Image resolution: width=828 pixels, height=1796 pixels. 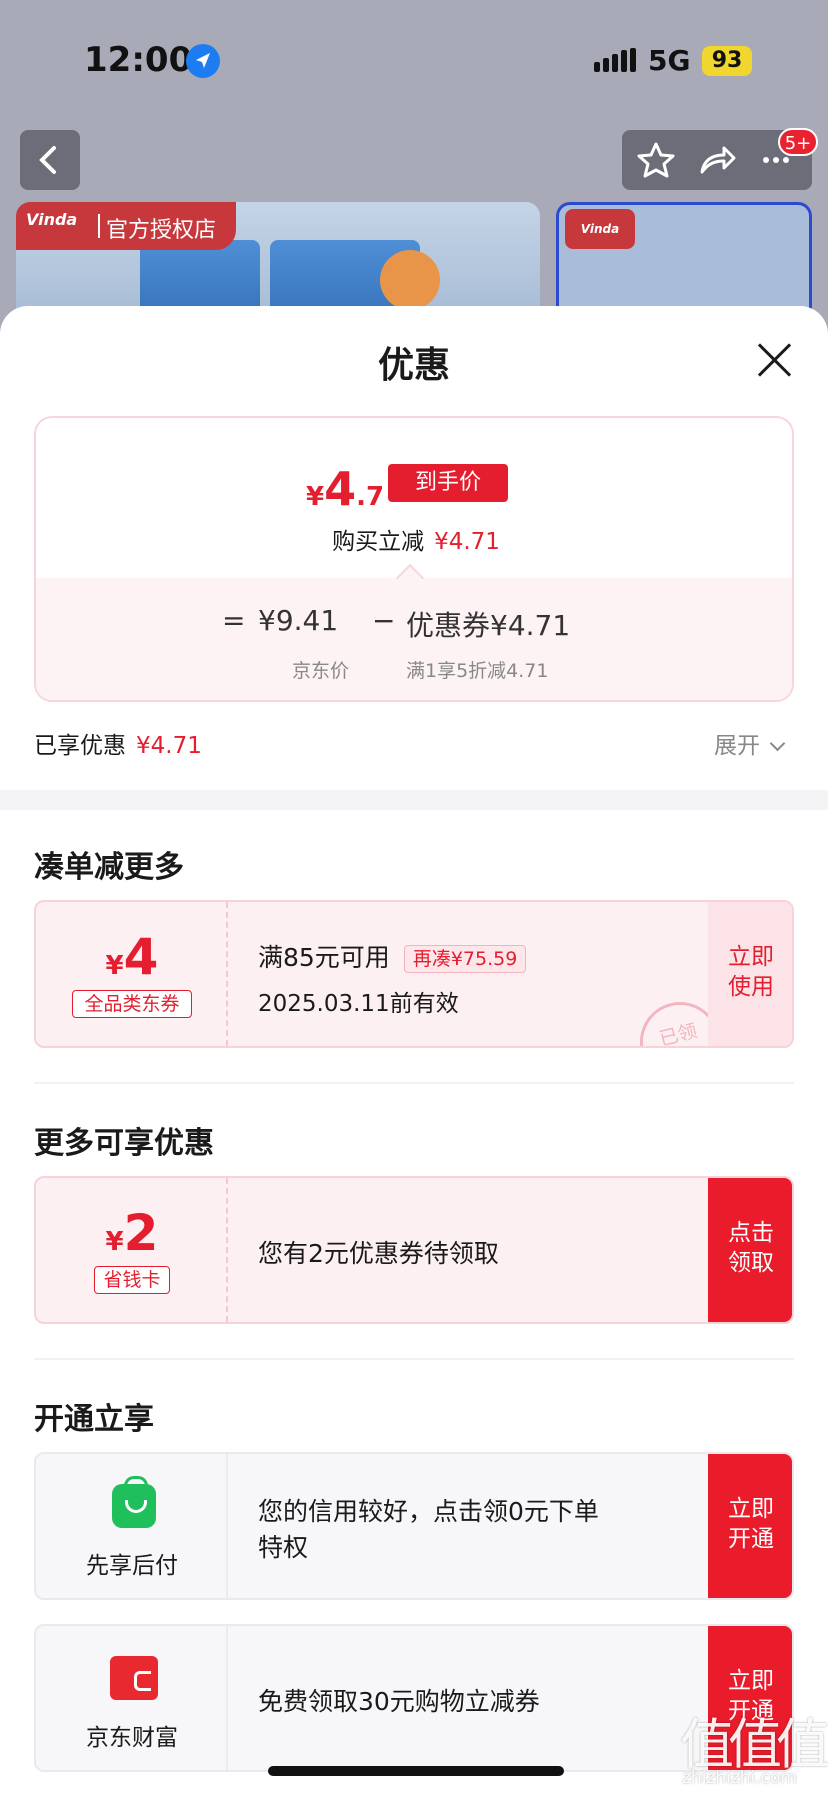 I want to click on back-button, so click(x=50, y=160).